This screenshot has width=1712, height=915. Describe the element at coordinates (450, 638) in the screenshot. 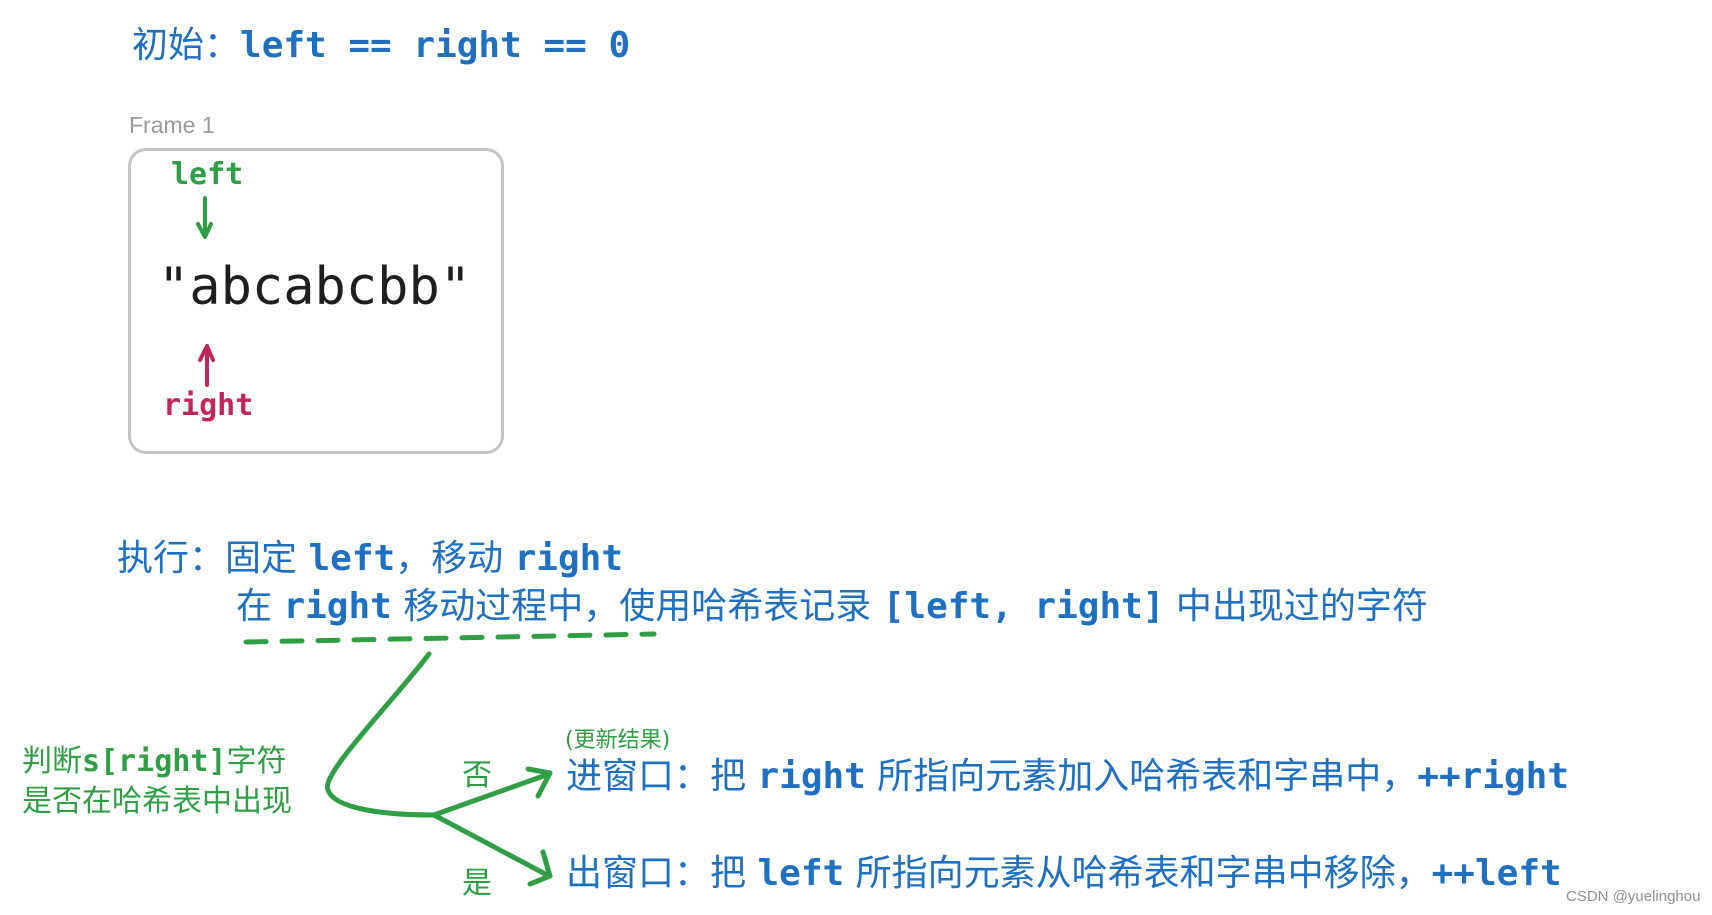

I see `dashed-underline` at that location.